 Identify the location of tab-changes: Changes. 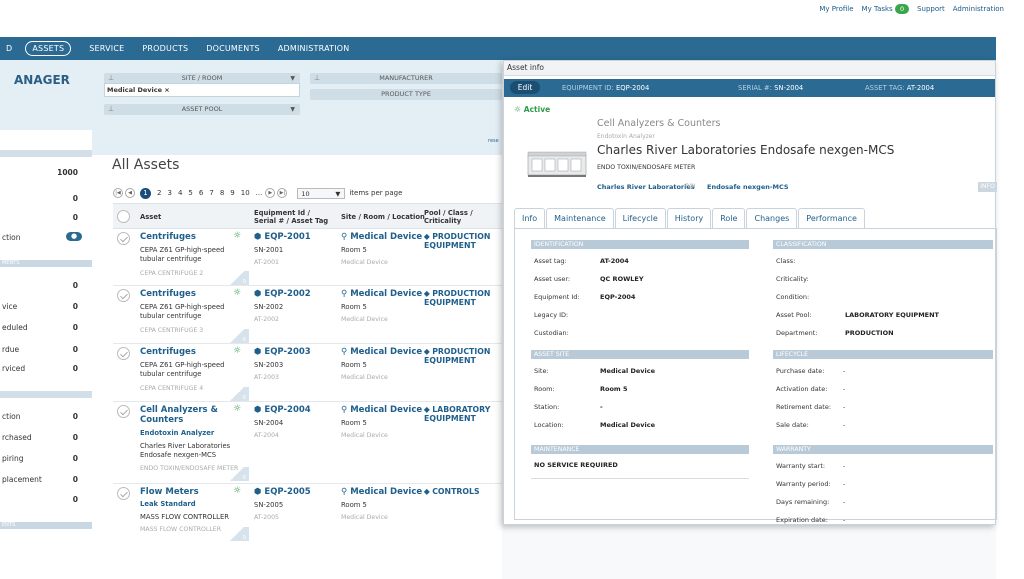
(772, 218).